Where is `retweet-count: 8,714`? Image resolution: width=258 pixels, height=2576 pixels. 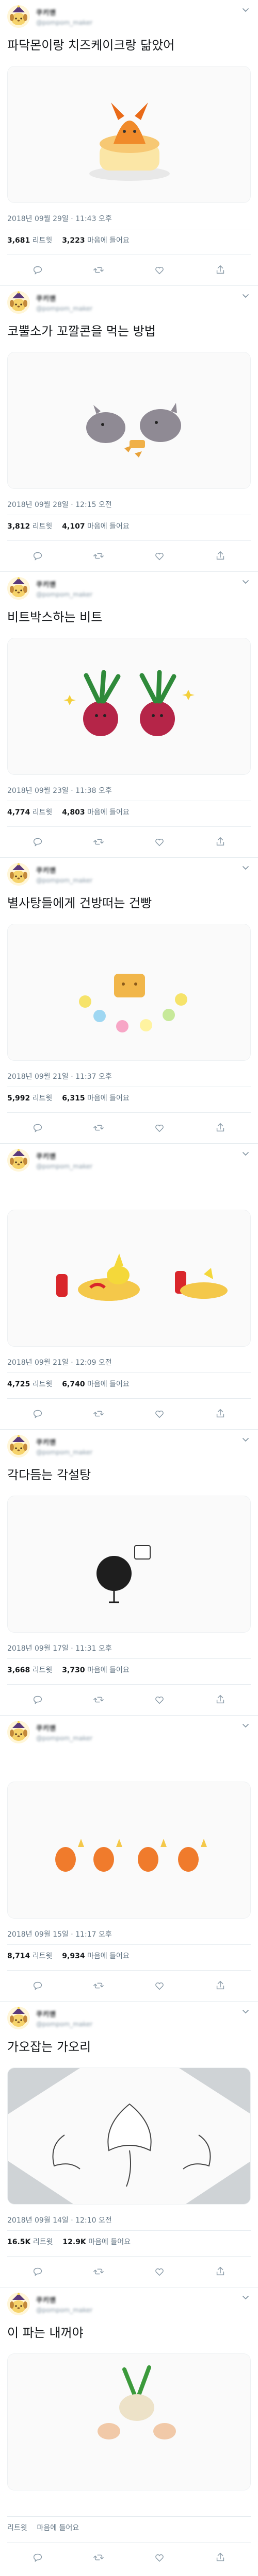 retweet-count: 8,714 is located at coordinates (18, 1956).